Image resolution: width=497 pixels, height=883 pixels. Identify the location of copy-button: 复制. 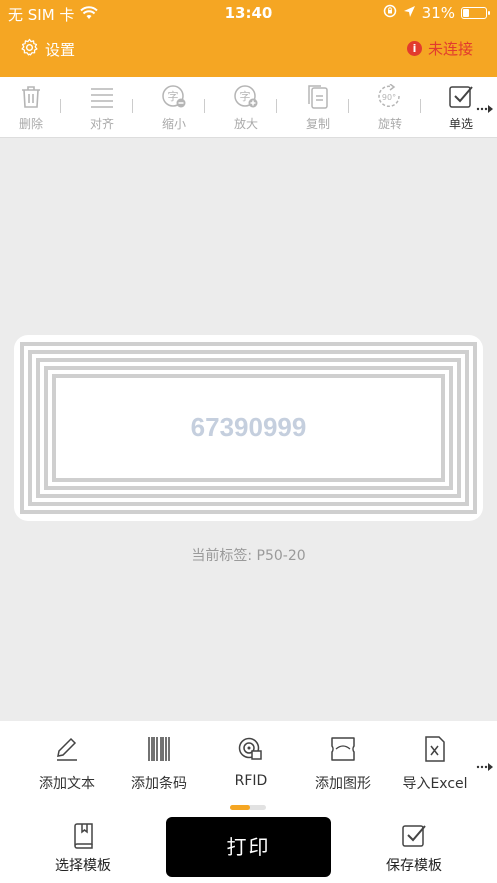
(318, 107).